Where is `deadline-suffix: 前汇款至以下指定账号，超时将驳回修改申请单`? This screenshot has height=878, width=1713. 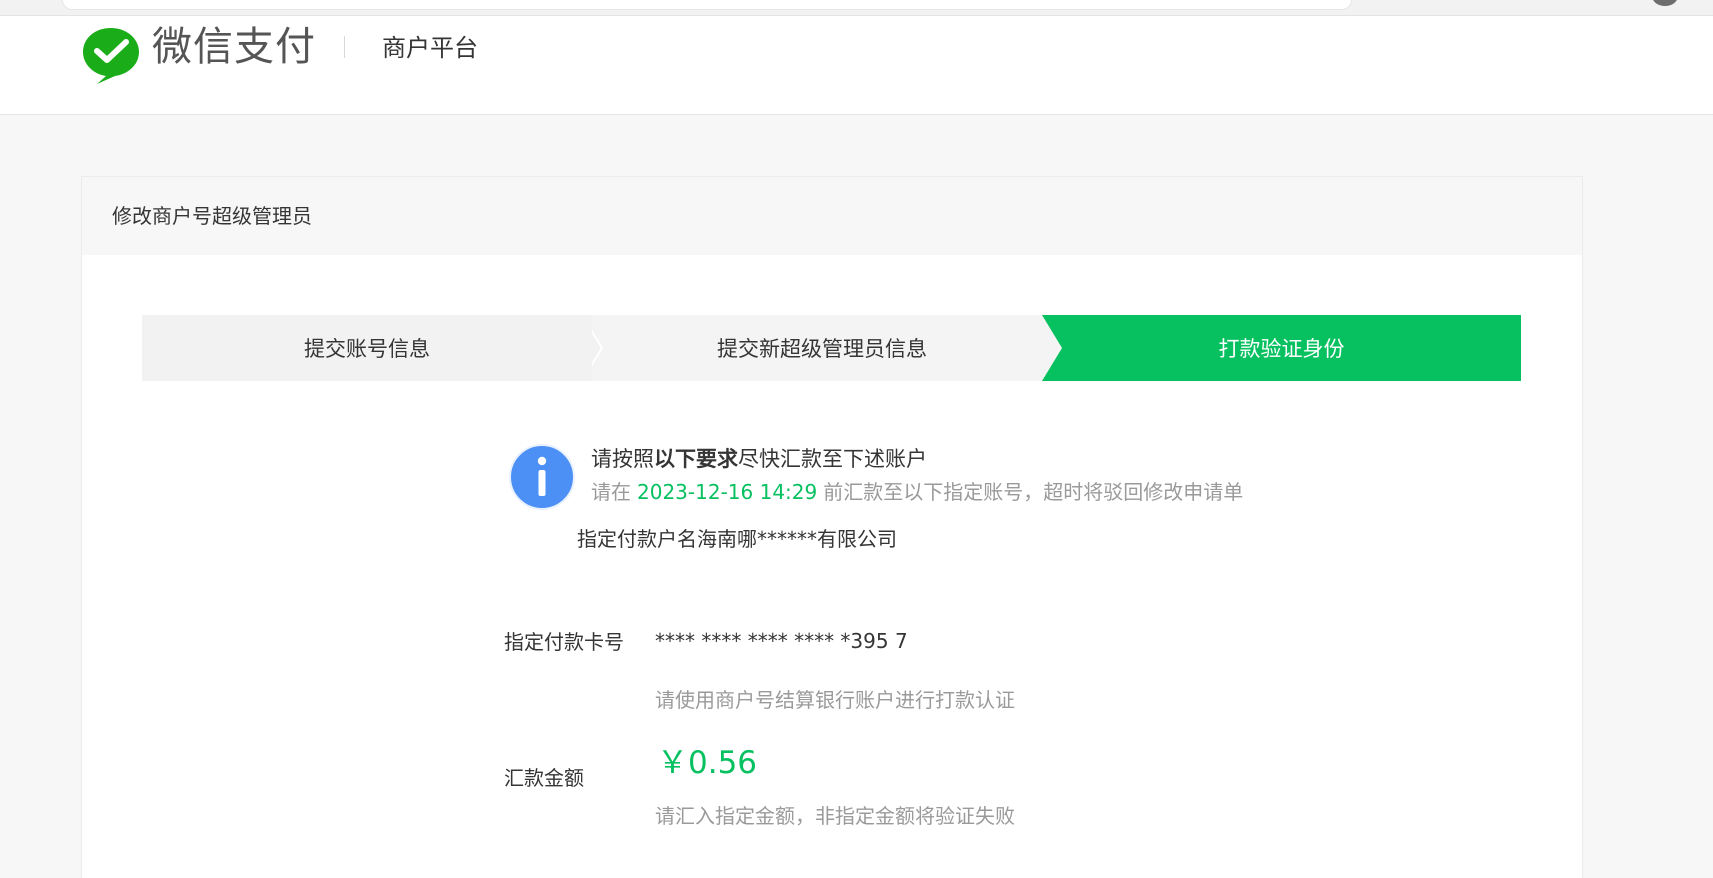
deadline-suffix: 前汇款至以下指定账号，超时将驳回修改申请单 is located at coordinates (1033, 492).